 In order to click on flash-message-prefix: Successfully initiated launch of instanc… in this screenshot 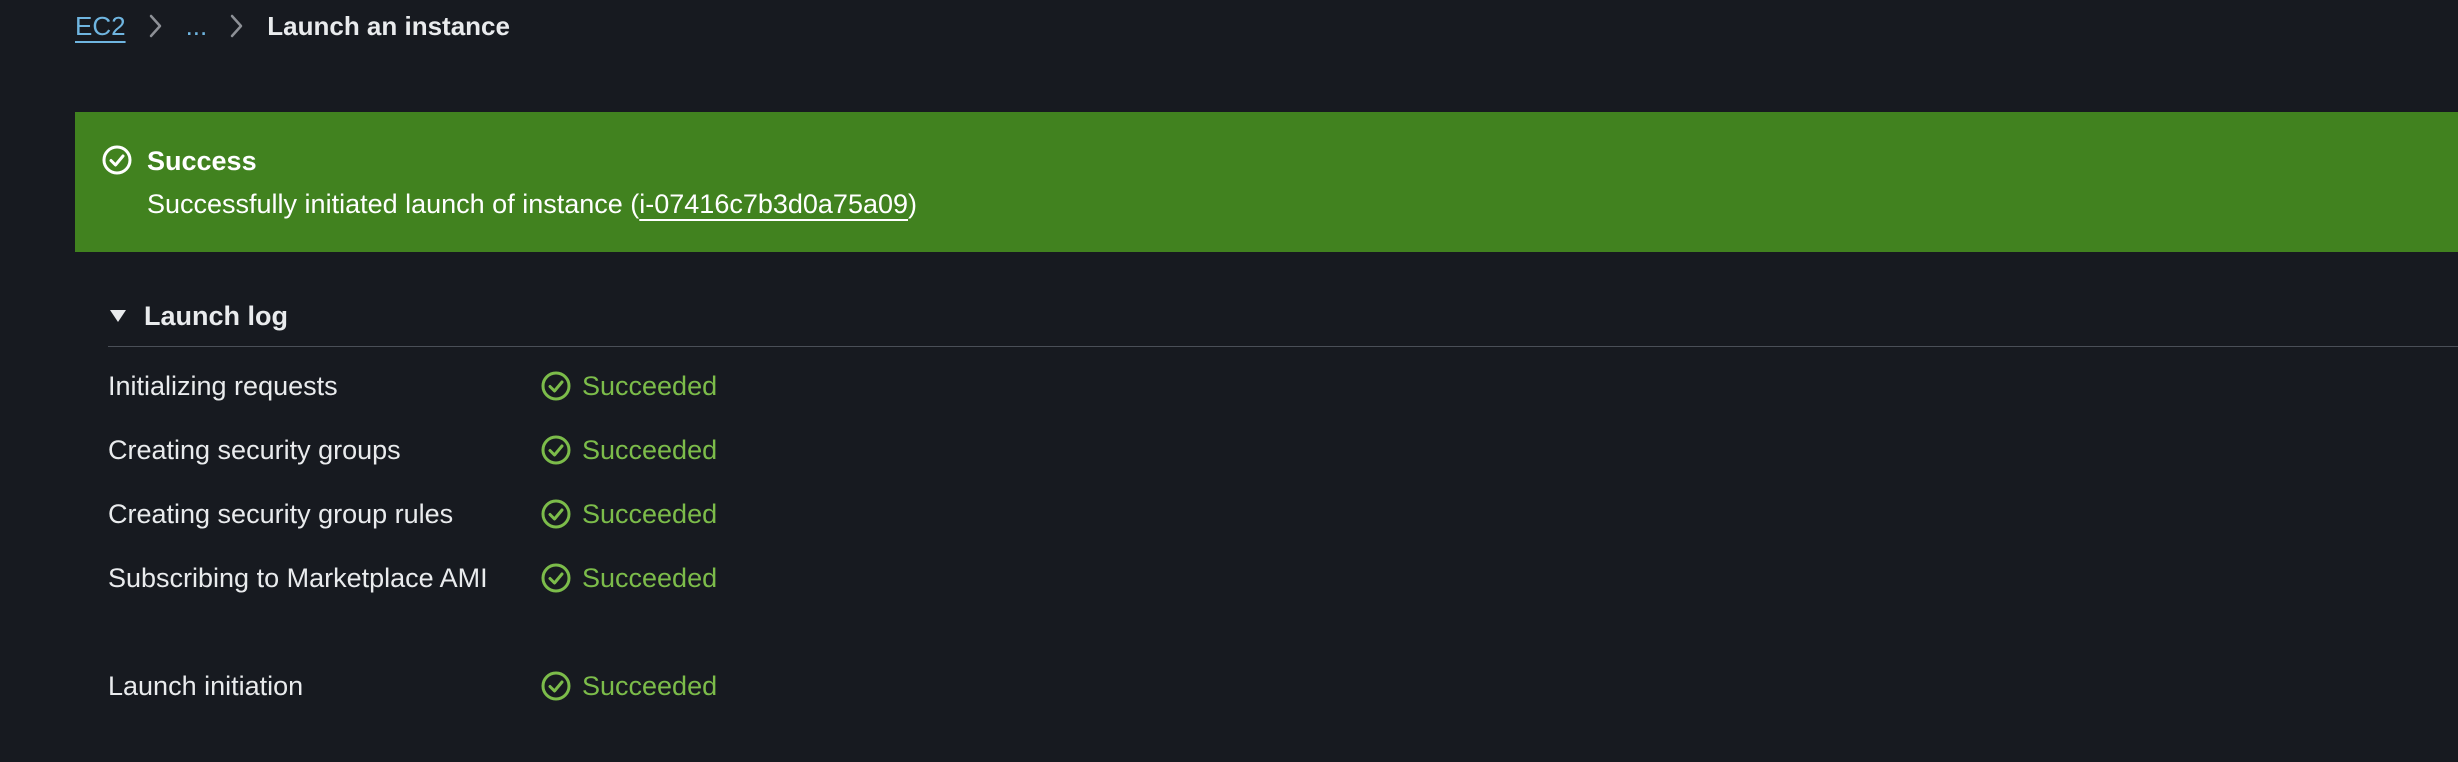, I will do `click(393, 204)`.